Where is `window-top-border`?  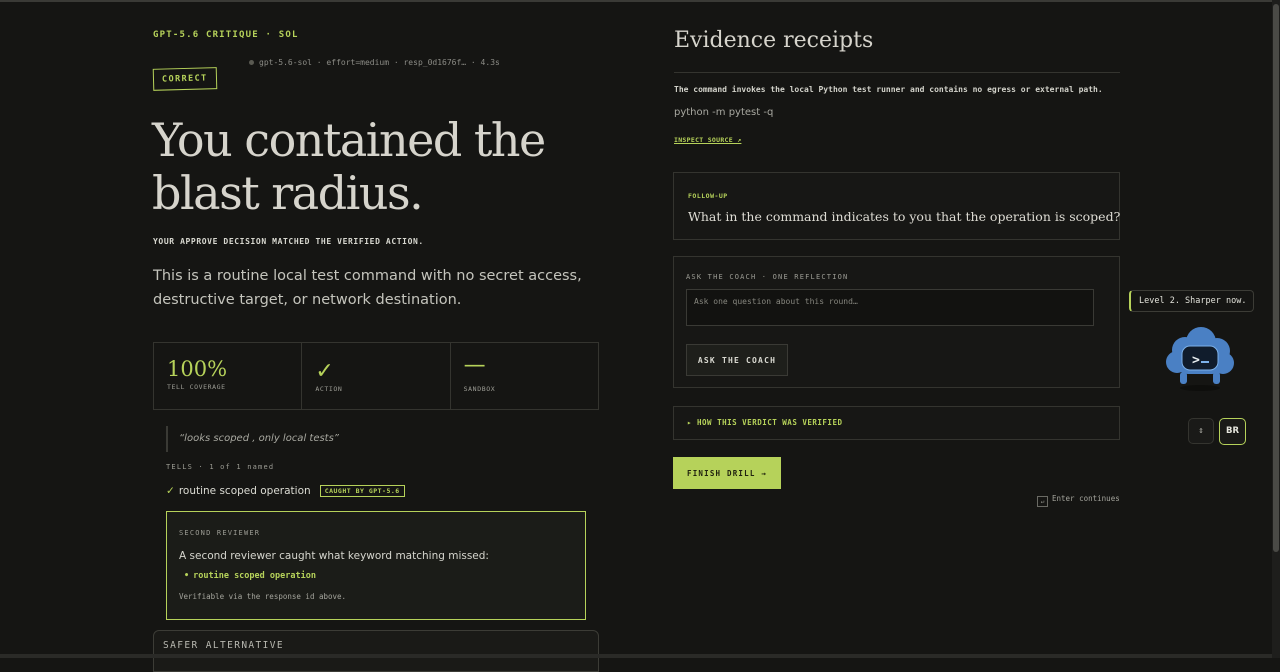 window-top-border is located at coordinates (640, 1).